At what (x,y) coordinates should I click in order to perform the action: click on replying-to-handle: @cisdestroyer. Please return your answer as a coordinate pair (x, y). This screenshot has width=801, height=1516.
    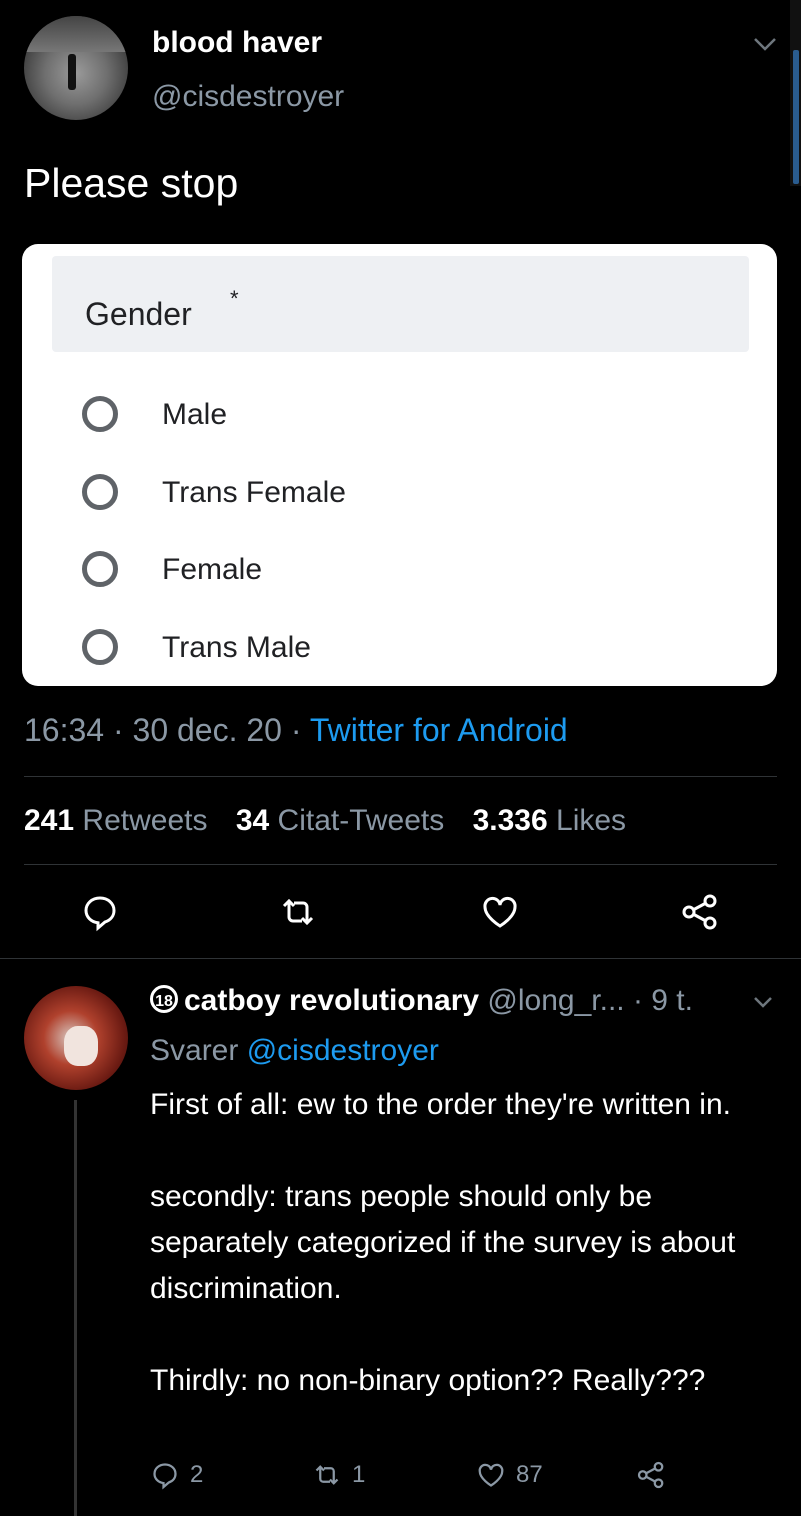
    Looking at the image, I should click on (343, 1050).